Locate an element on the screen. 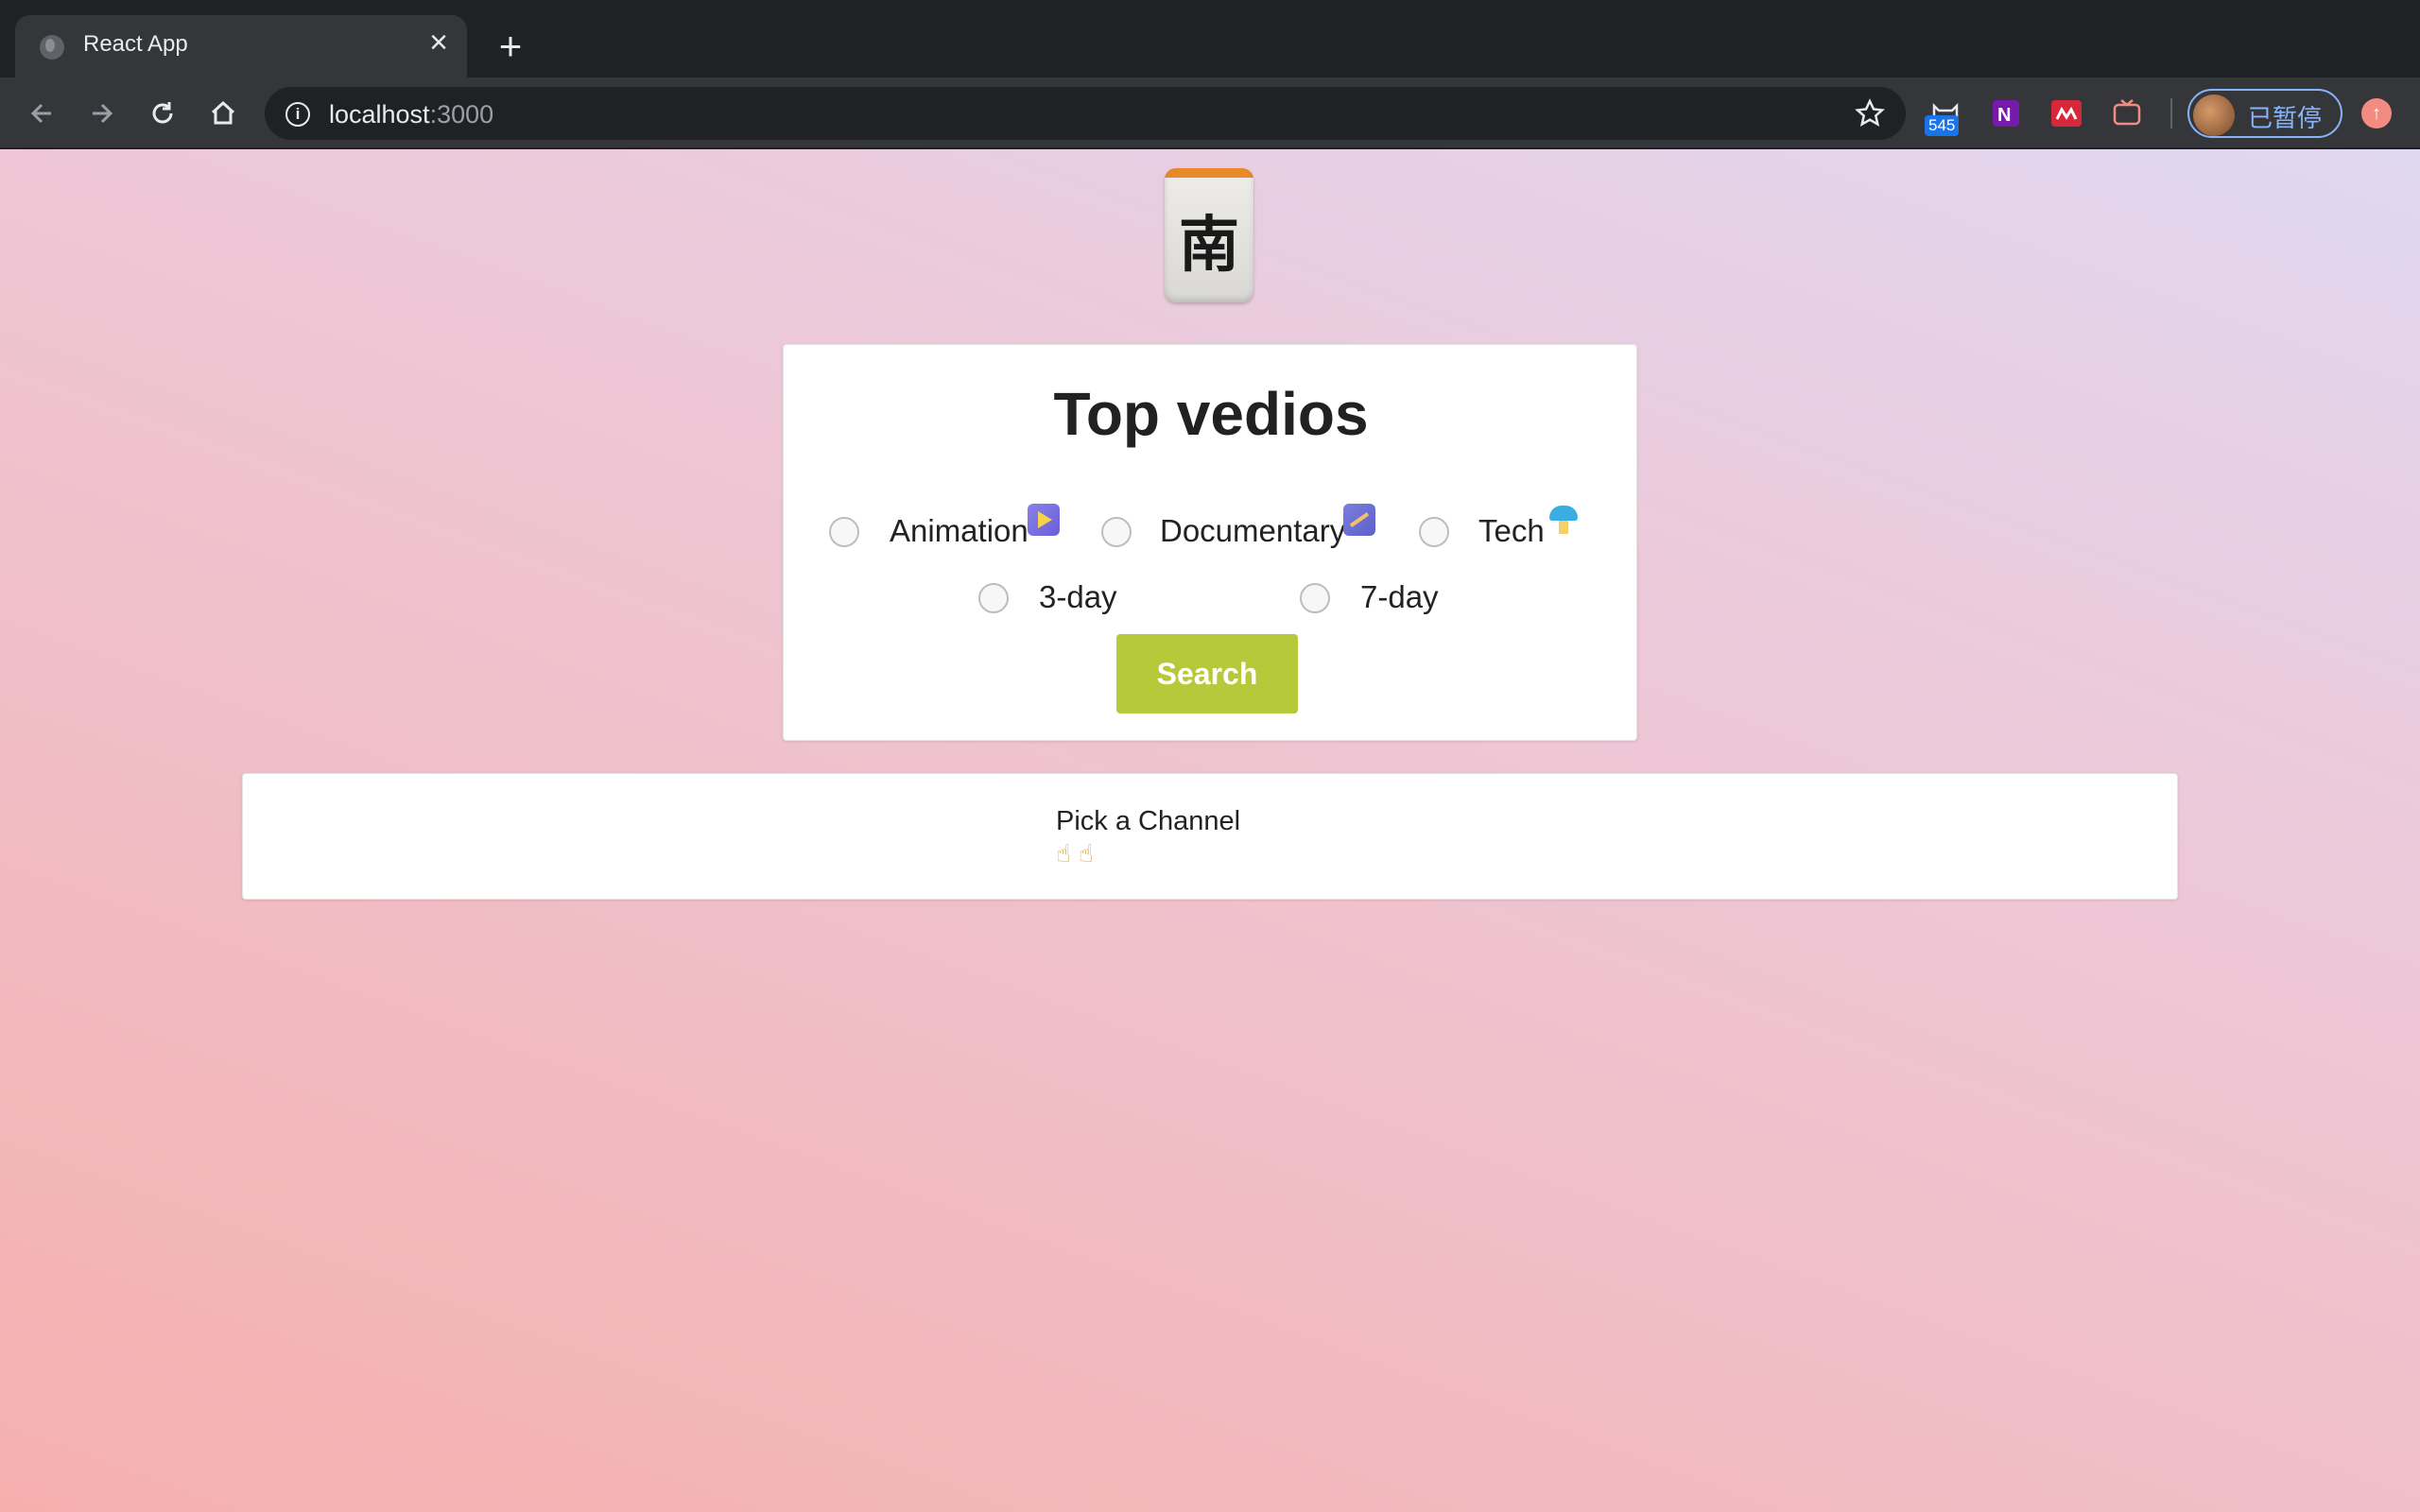 The width and height of the screenshot is (2420, 1512). forward-button is located at coordinates (102, 113).